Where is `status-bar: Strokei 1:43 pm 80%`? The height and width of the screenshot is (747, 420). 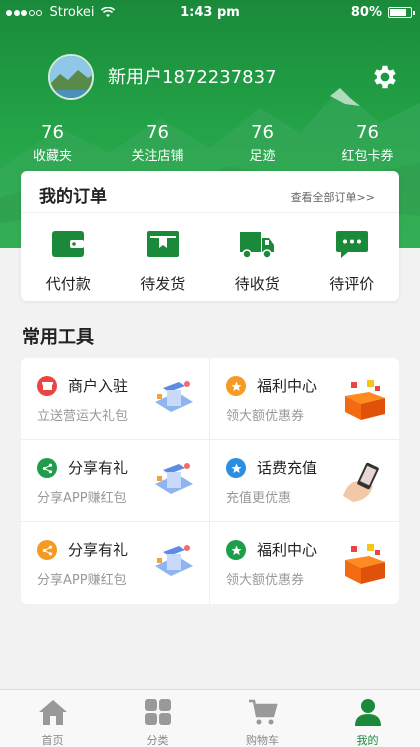
status-bar: Strokei 1:43 pm 80% is located at coordinates (210, 13).